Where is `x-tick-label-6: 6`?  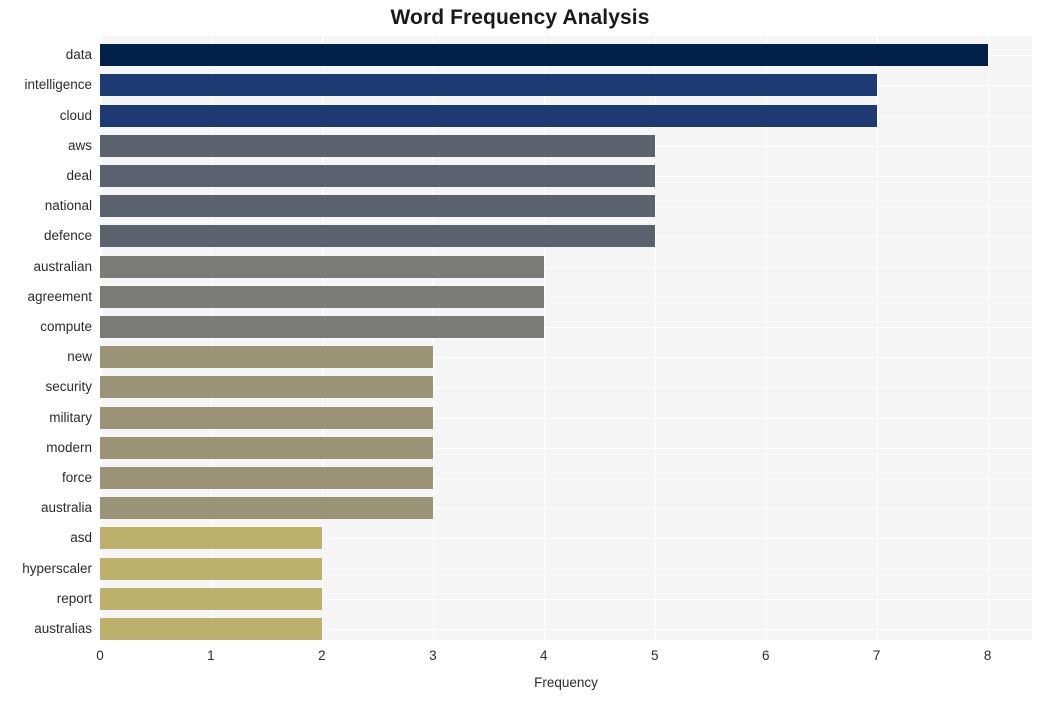
x-tick-label-6: 6 is located at coordinates (765, 655).